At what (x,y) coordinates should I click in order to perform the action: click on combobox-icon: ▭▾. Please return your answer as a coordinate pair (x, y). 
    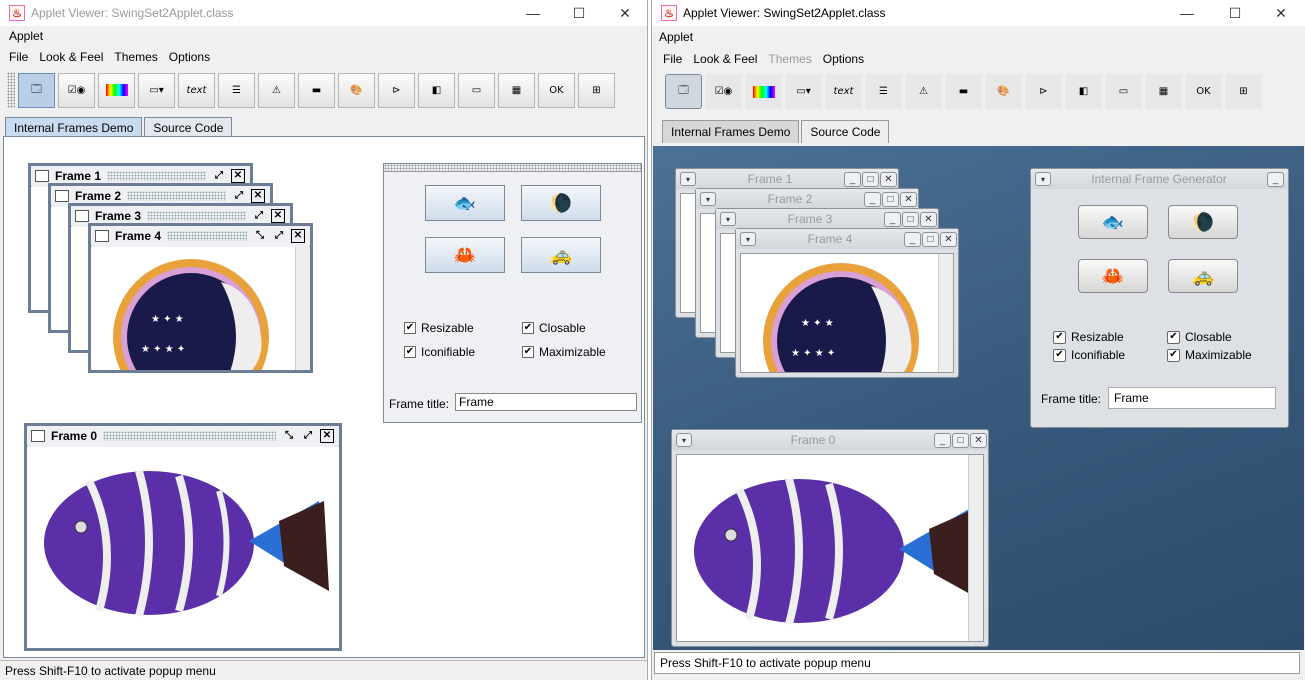
    Looking at the image, I should click on (156, 90).